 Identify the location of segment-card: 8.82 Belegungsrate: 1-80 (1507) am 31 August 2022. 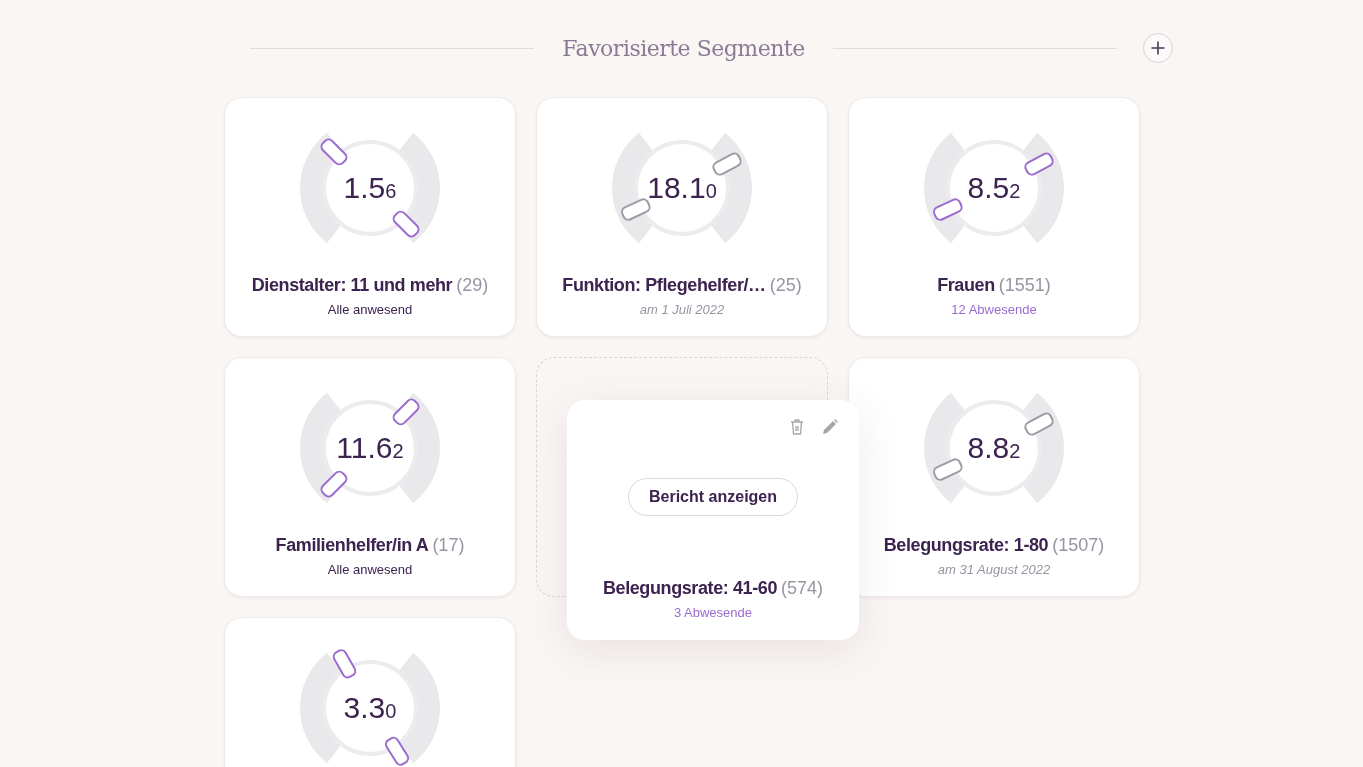
(994, 477).